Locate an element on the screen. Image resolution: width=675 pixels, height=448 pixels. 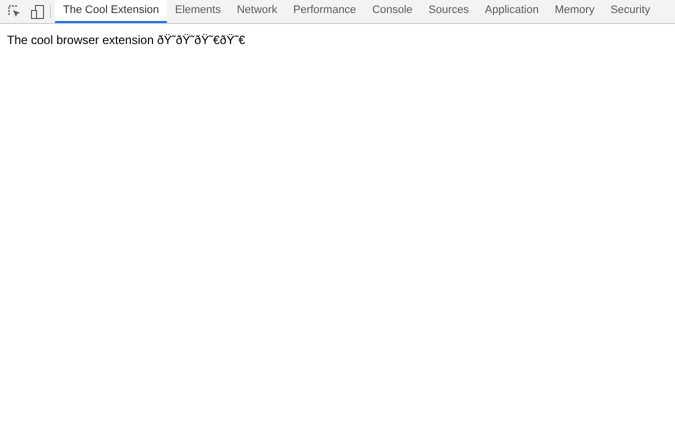
inspect-element-icon is located at coordinates (14, 11).